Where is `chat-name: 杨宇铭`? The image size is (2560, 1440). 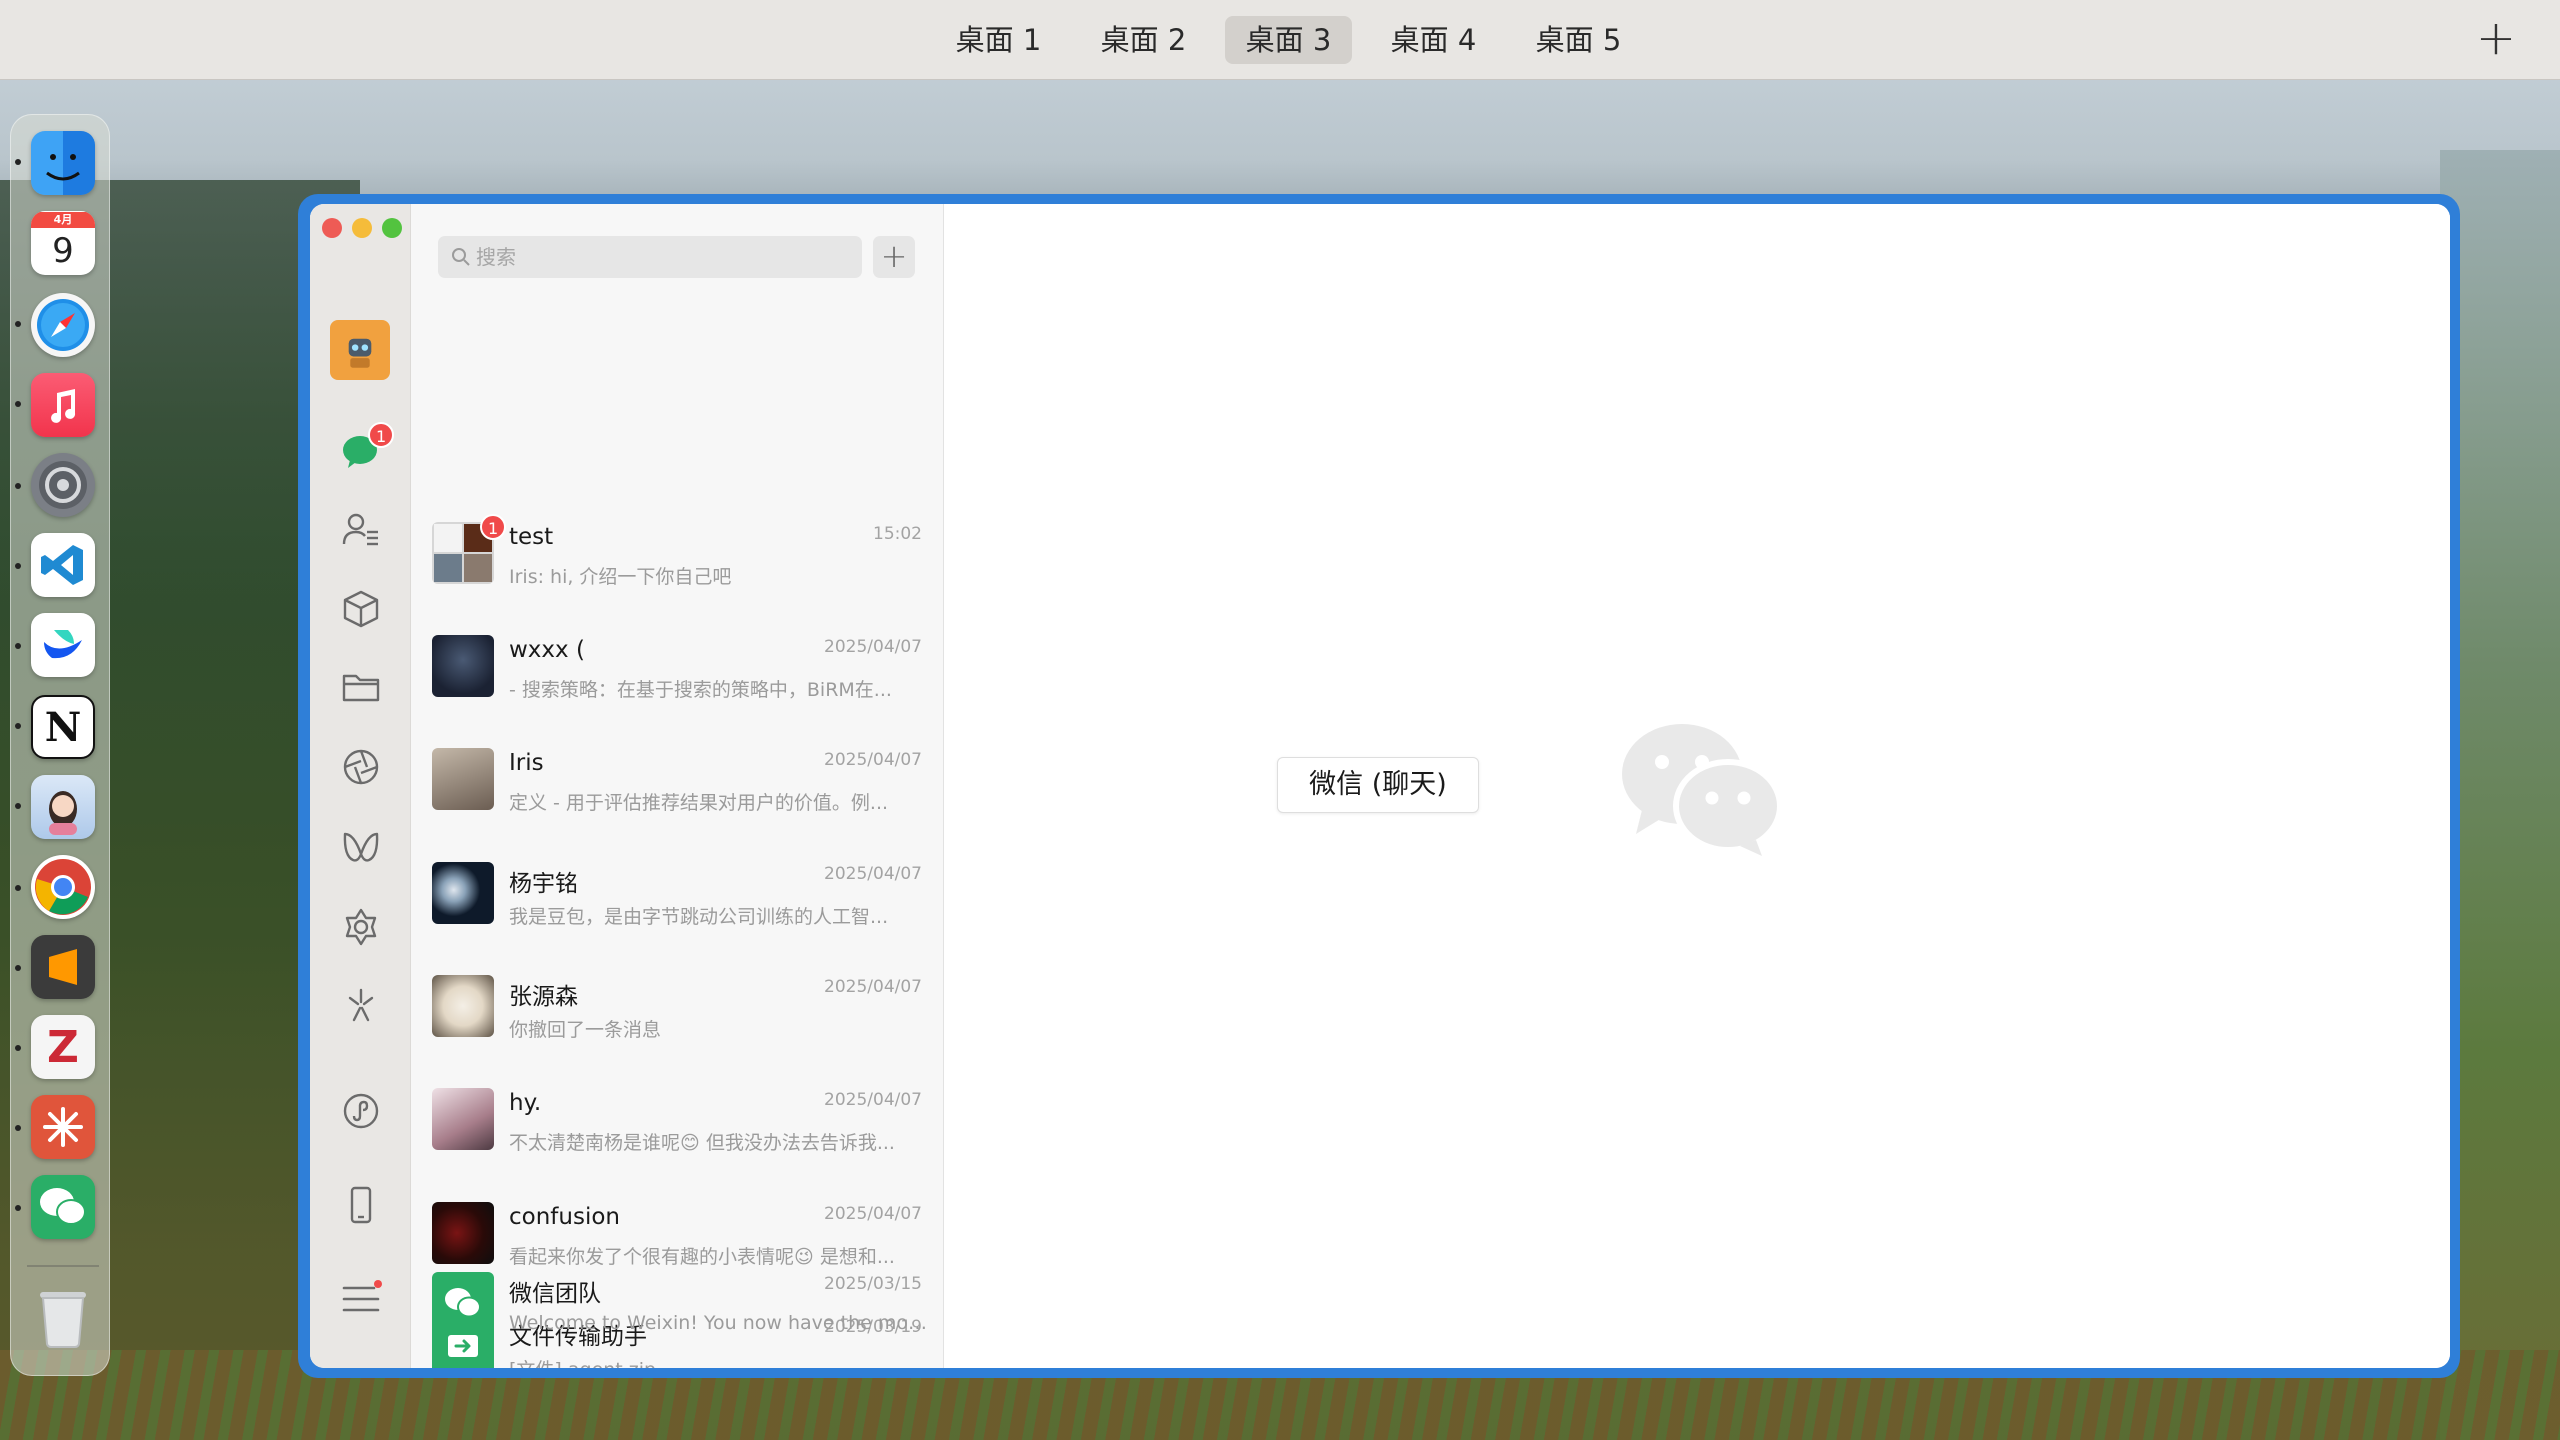
chat-name: 杨宇铭 is located at coordinates (543, 884).